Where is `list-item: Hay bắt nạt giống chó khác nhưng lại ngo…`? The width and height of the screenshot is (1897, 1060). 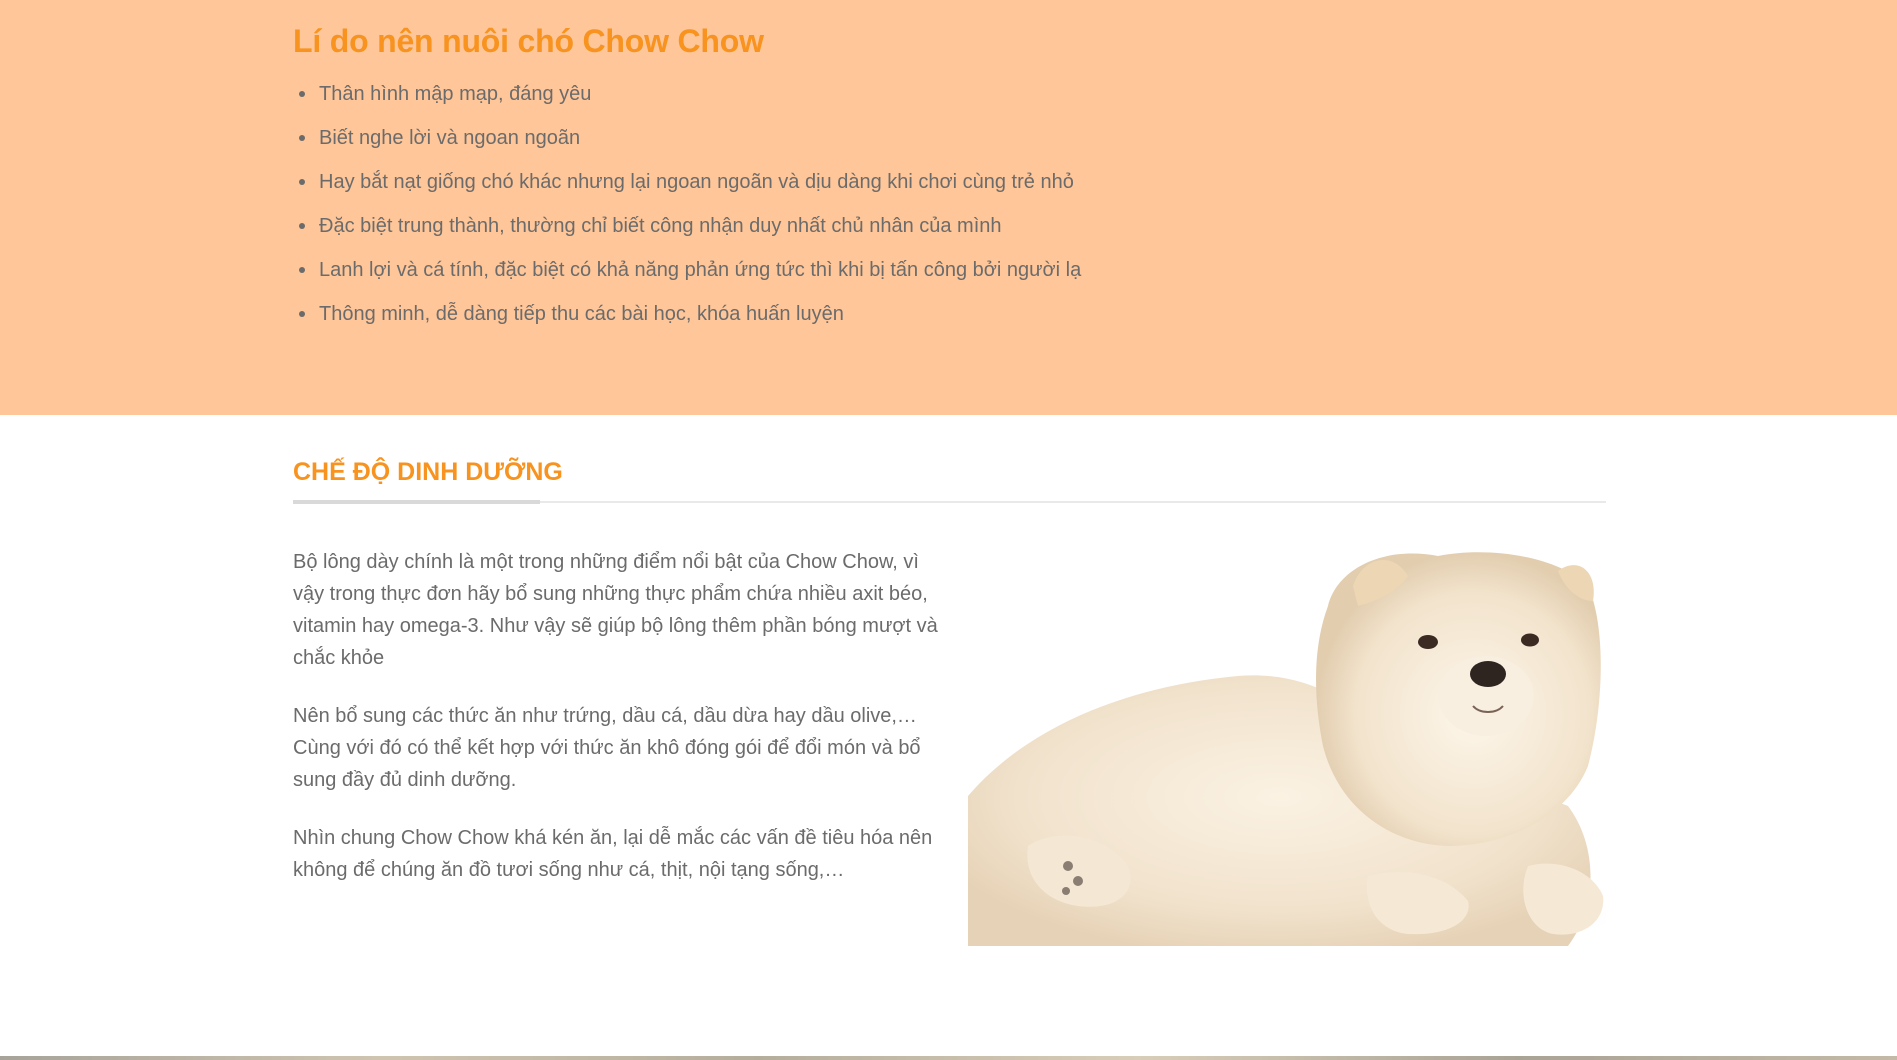
list-item: Hay bắt nạt giống chó khác nhưng lại ngo… is located at coordinates (687, 182).